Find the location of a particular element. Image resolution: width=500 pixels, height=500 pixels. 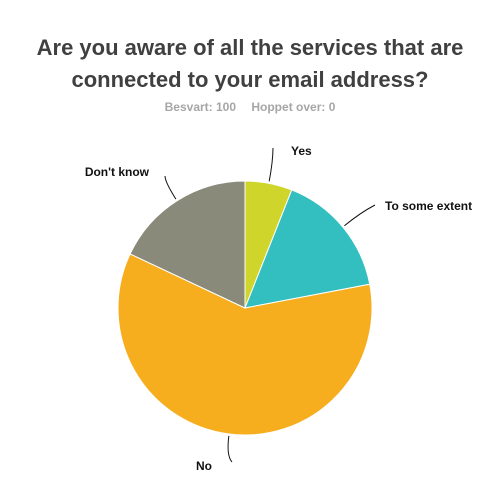

slice-label-2: No is located at coordinates (204, 466).